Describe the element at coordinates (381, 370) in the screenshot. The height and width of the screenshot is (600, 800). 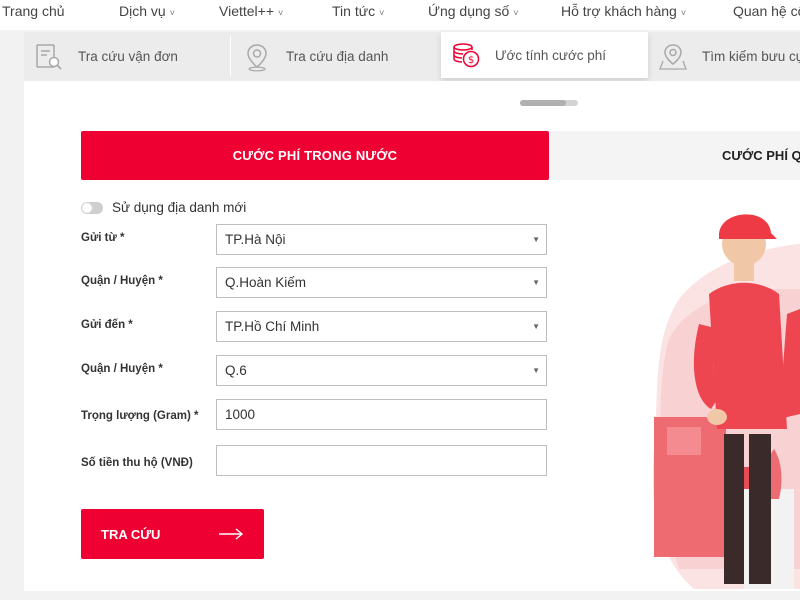
I see `to-district-select: Q.6 ▼` at that location.